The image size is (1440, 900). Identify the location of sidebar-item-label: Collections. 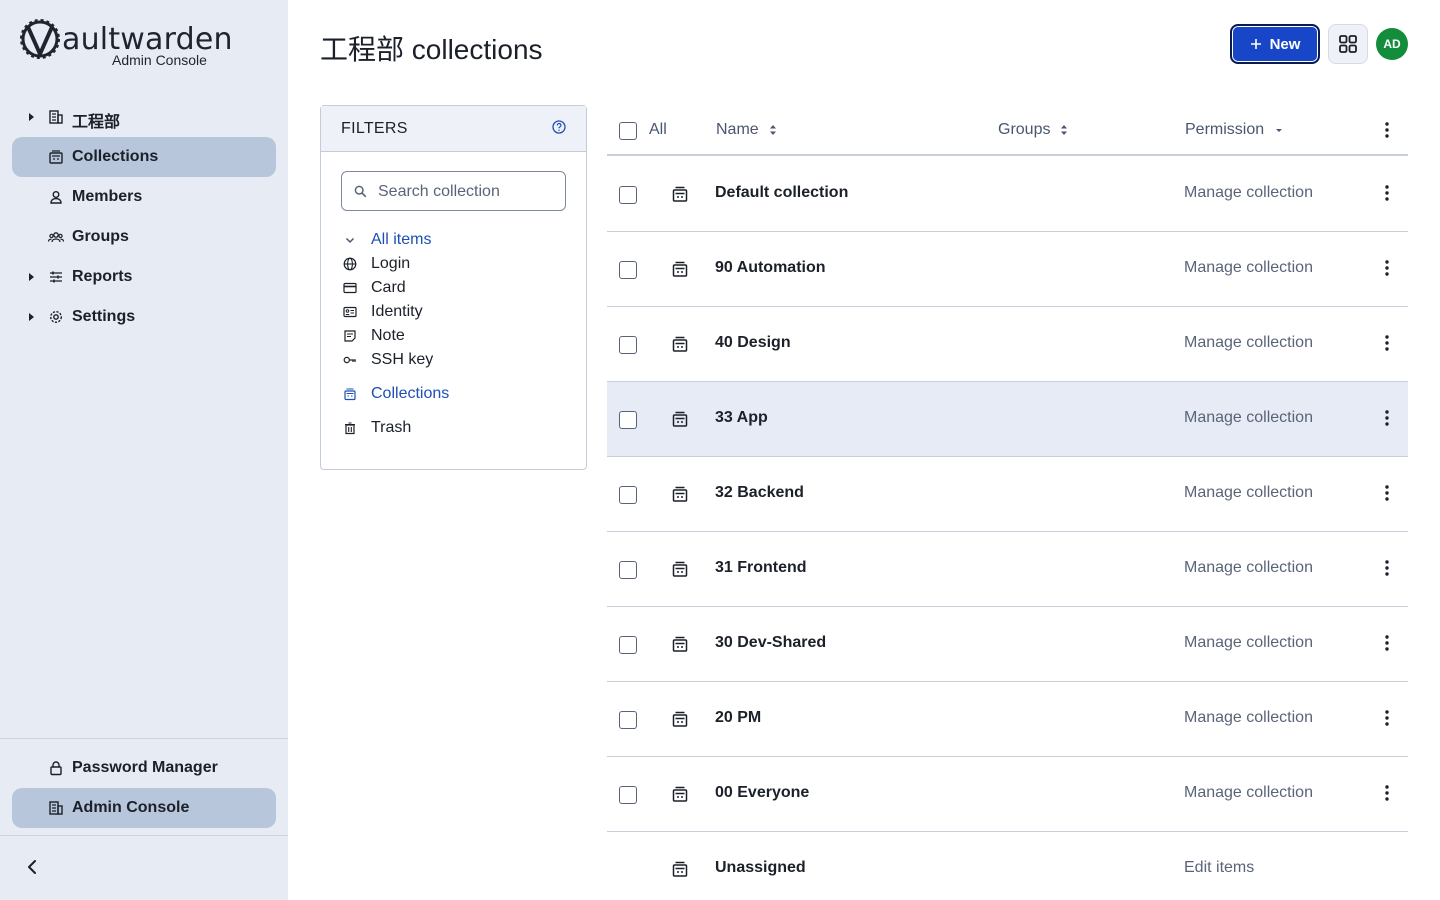
(115, 156).